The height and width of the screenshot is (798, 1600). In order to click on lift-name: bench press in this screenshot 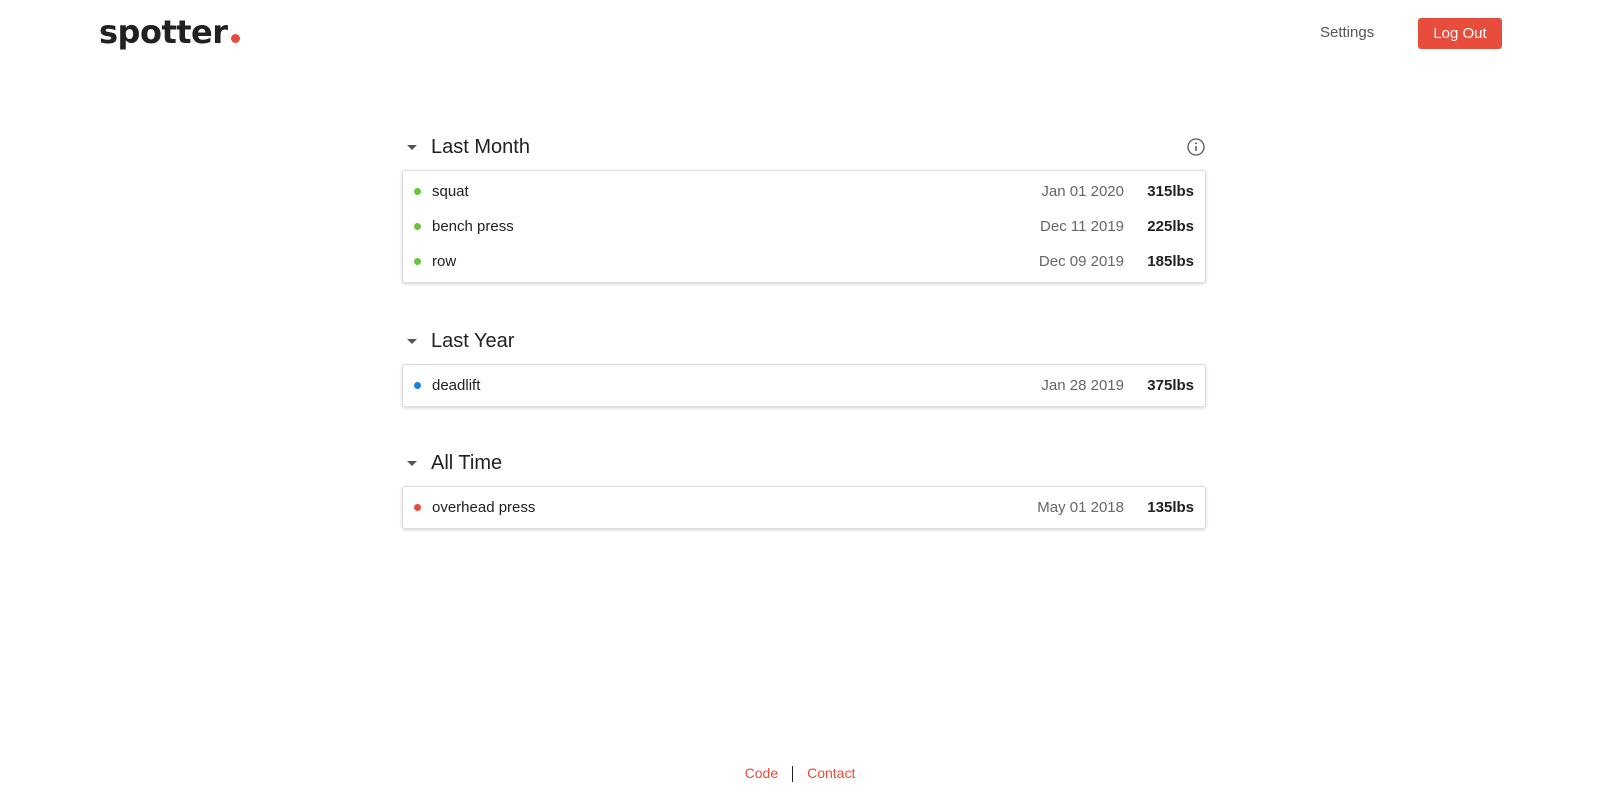, I will do `click(473, 226)`.